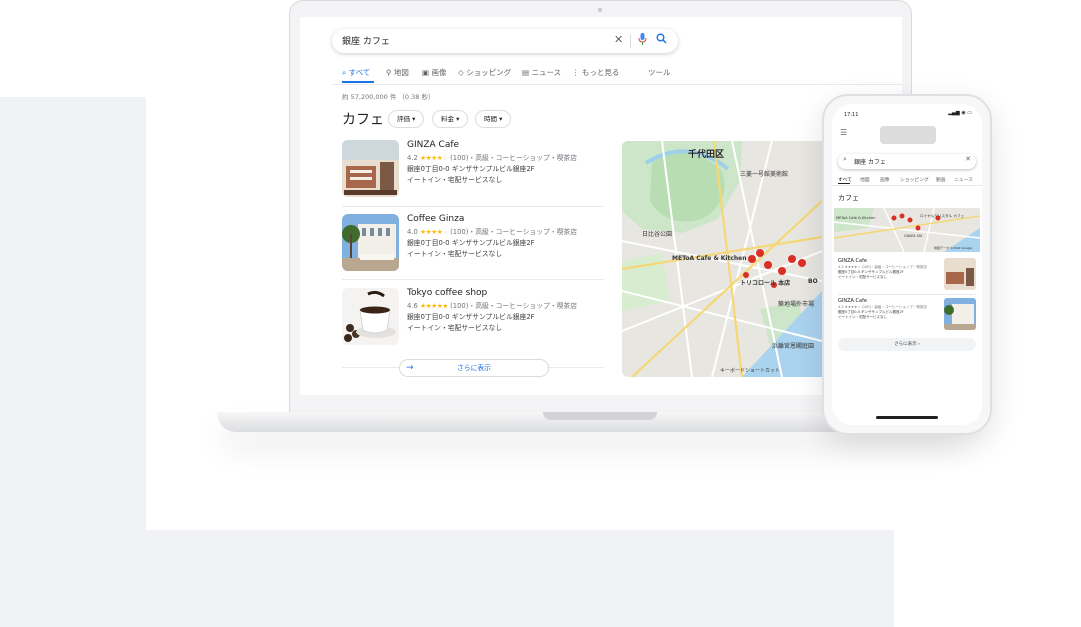 The height and width of the screenshot is (627, 1081). Describe the element at coordinates (796, 304) in the screenshot. I see `map-place-label: 築地場外市場` at that location.